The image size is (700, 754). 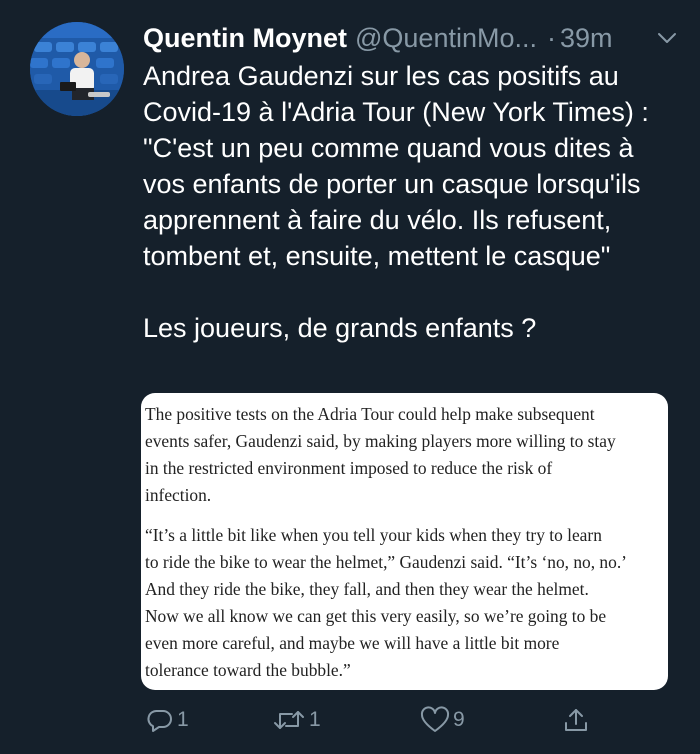 I want to click on display-name: Quentin Moynet, so click(x=245, y=38).